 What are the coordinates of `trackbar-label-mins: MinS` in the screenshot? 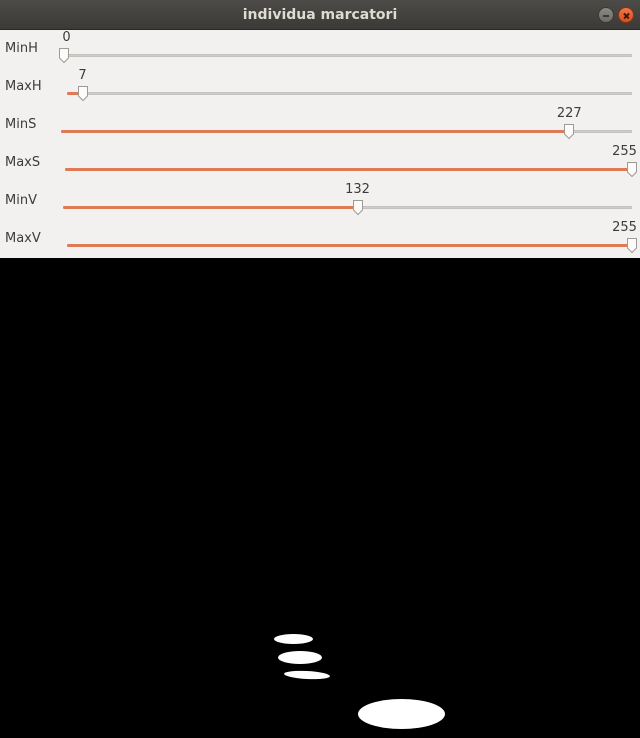 It's located at (21, 124).